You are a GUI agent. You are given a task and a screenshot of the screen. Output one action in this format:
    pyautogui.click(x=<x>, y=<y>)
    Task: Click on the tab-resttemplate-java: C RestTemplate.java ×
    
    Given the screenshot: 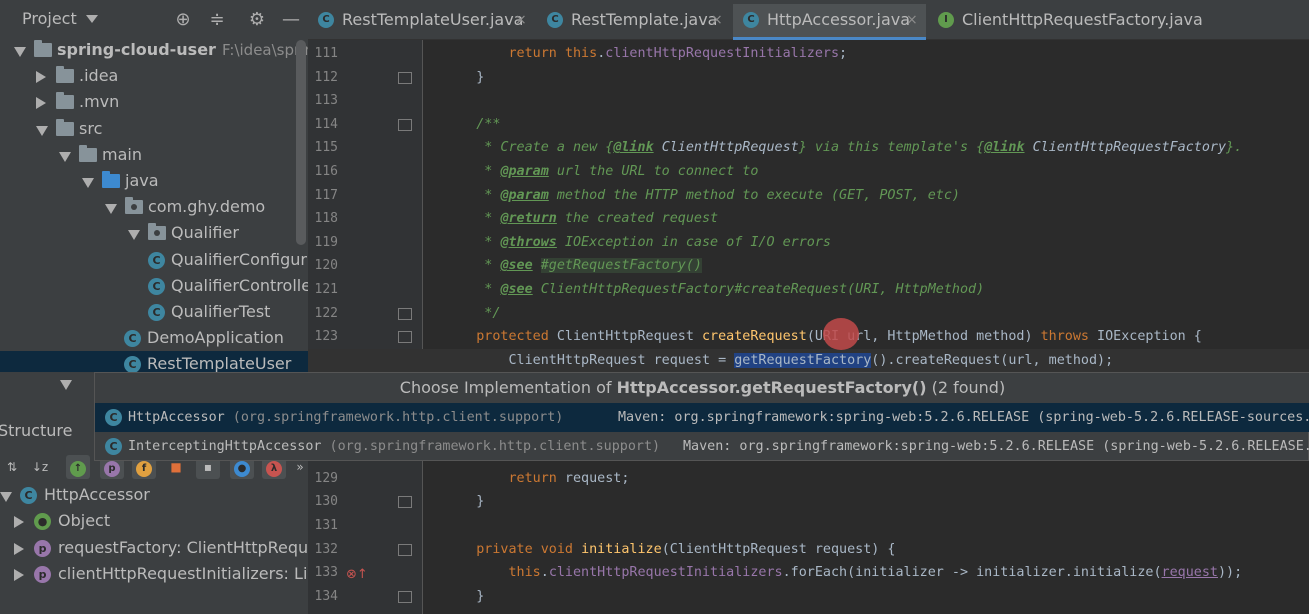 What is the action you would take?
    pyautogui.click(x=634, y=22)
    